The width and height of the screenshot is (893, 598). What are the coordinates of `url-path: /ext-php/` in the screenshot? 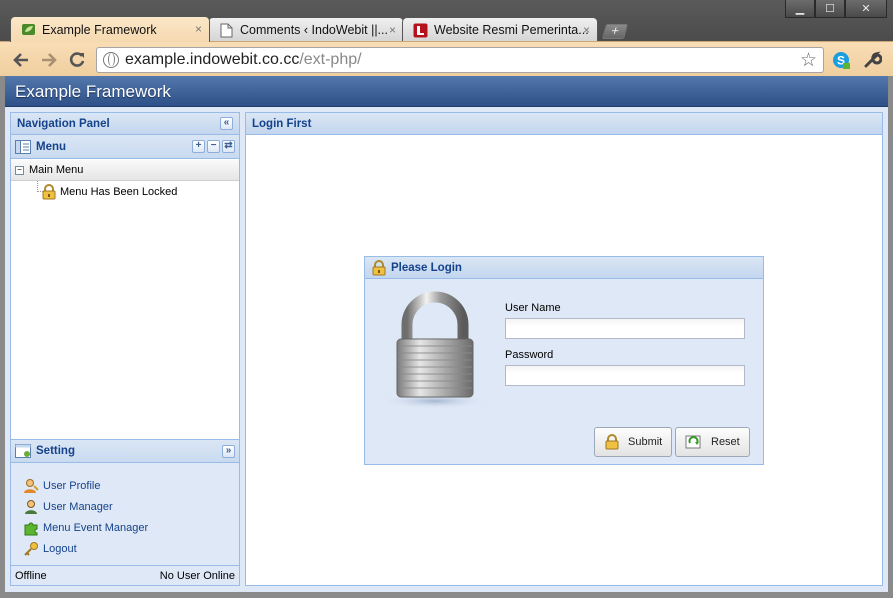 It's located at (330, 59).